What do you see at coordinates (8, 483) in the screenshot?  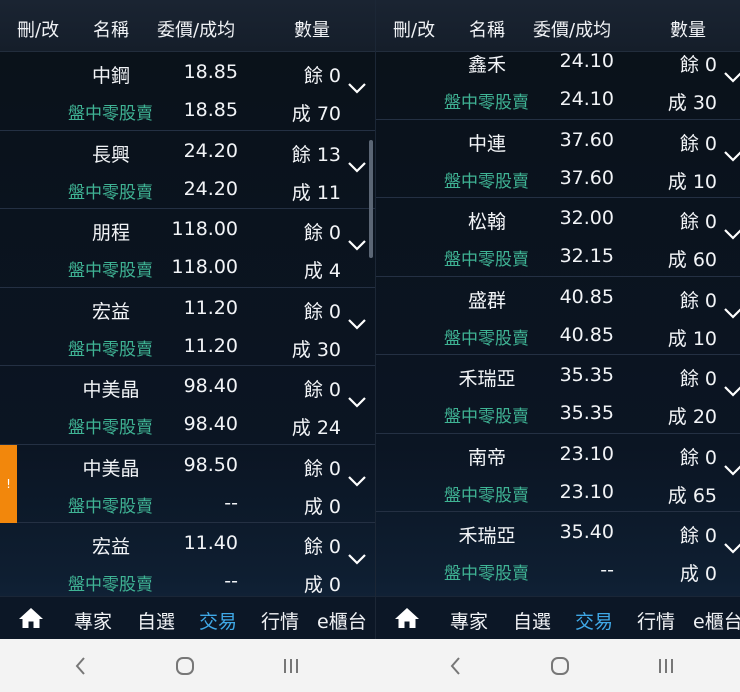 I see `alert-marker: !` at bounding box center [8, 483].